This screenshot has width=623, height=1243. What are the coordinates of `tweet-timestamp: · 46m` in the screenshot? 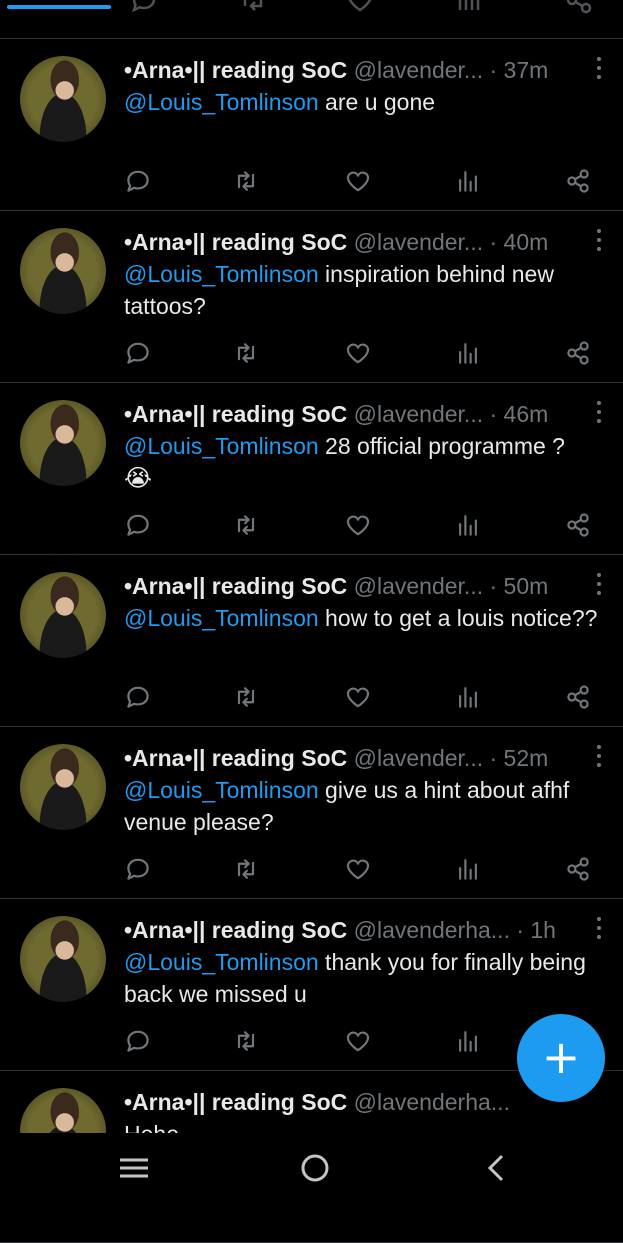 It's located at (519, 414).